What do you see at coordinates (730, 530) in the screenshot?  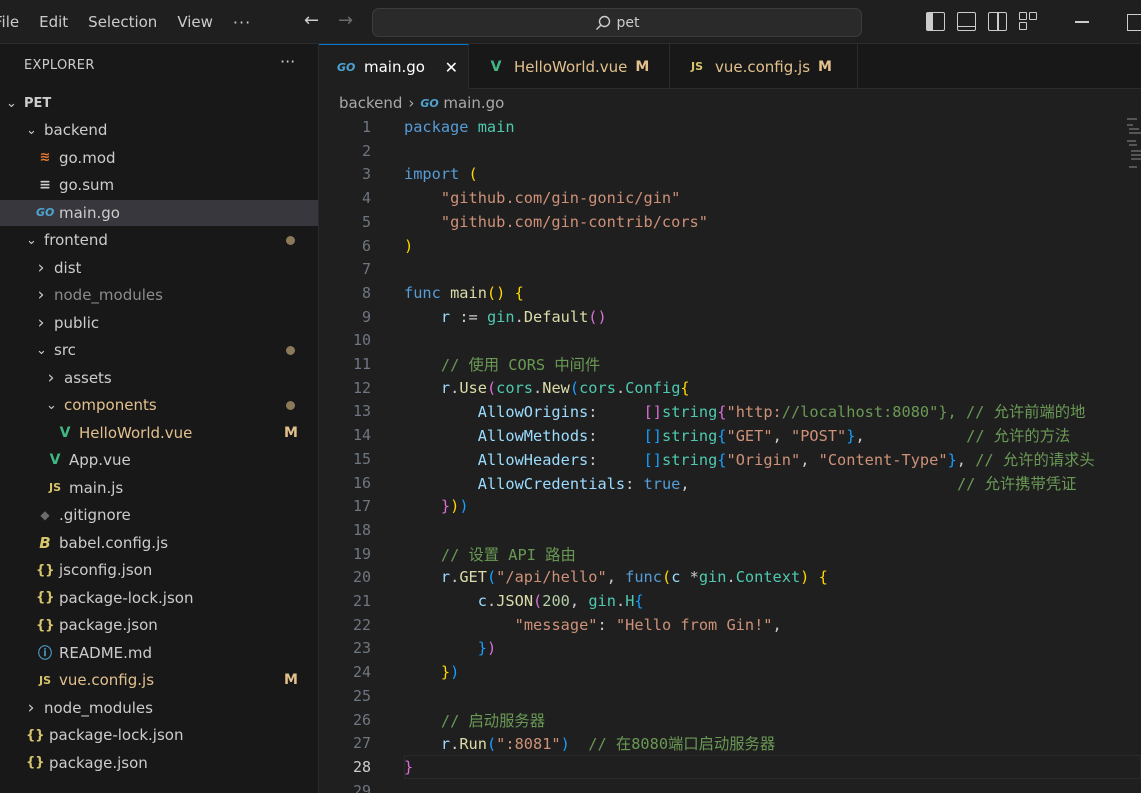 I see `code-line: 18` at bounding box center [730, 530].